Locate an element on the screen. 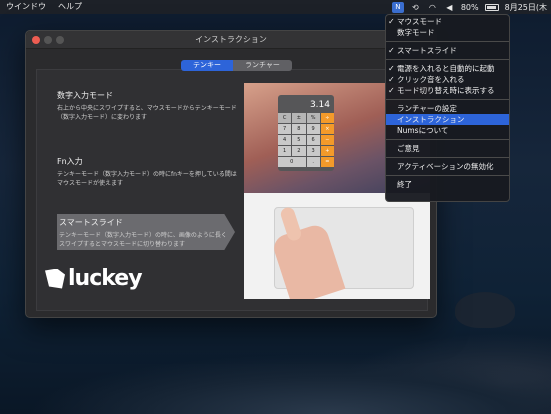  calculator-window: 3.14 C ±% ÷ 7 8 9 × 4 5 6− 1 2 3 +0. = is located at coordinates (306, 133).